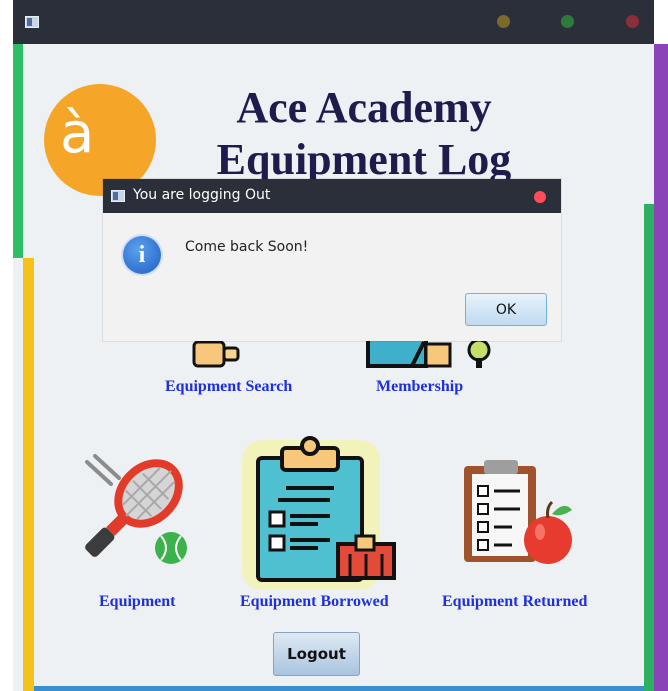 The image size is (668, 691). What do you see at coordinates (632, 21) in the screenshot?
I see `close-dot-icon` at bounding box center [632, 21].